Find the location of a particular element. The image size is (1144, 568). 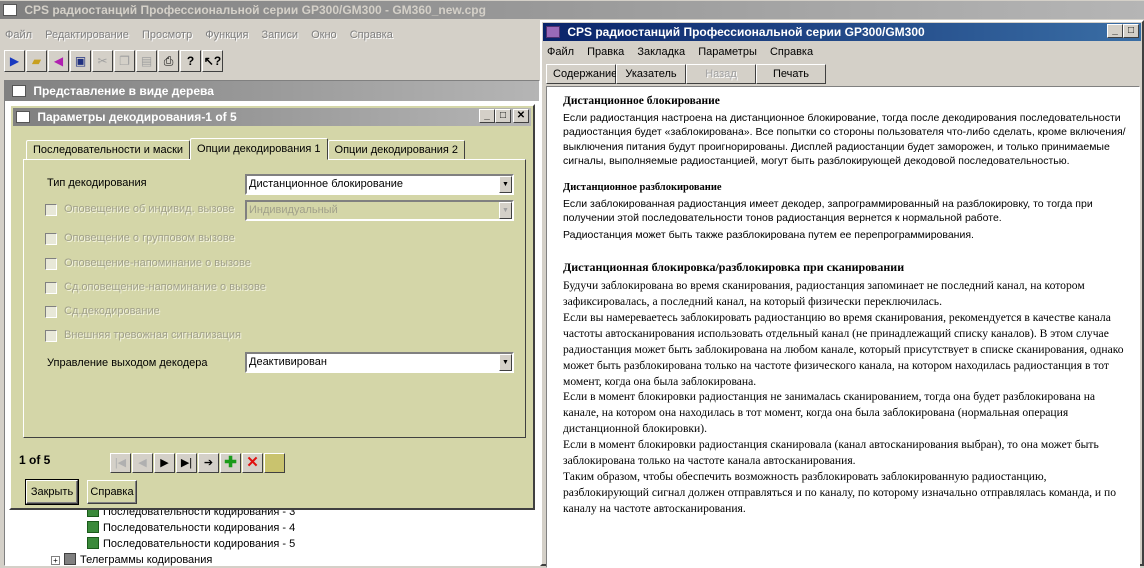

decode-type-select: Дистанционное блокирование ▼ is located at coordinates (379, 184).